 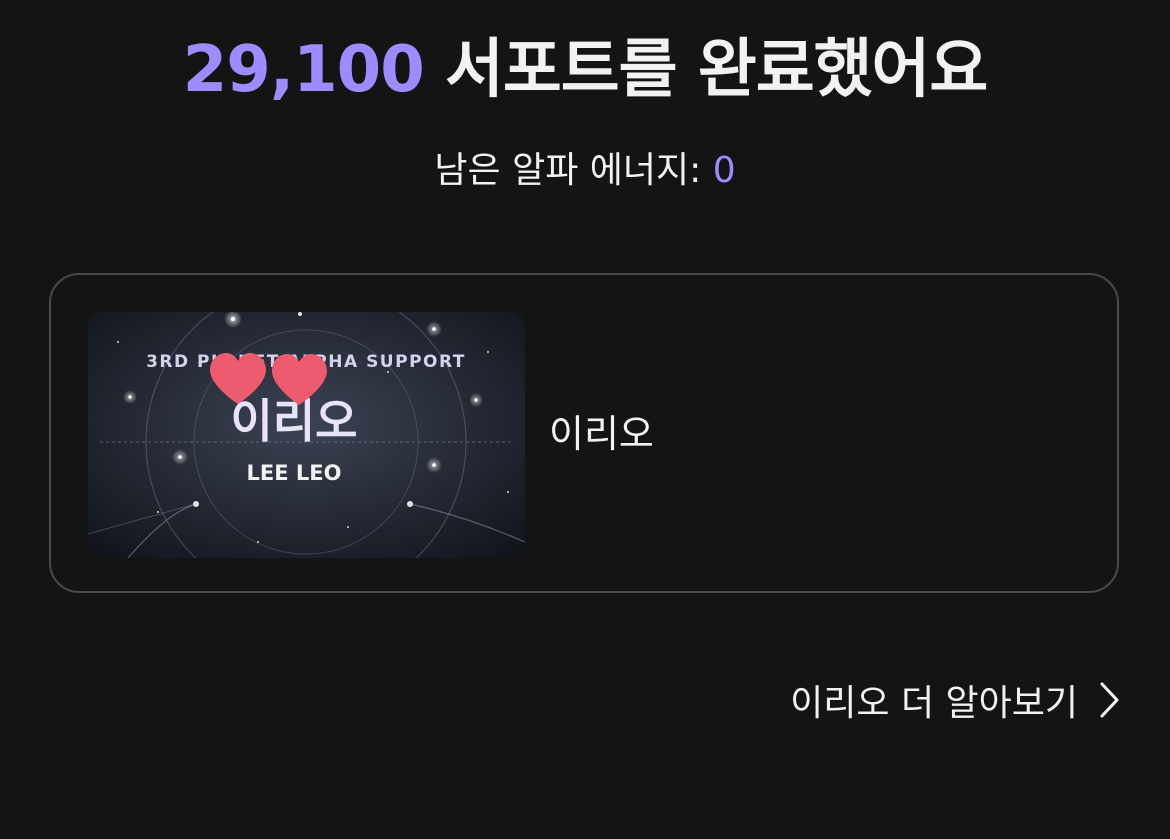 What do you see at coordinates (294, 473) in the screenshot?
I see `banner-subtitle: LEE LEO` at bounding box center [294, 473].